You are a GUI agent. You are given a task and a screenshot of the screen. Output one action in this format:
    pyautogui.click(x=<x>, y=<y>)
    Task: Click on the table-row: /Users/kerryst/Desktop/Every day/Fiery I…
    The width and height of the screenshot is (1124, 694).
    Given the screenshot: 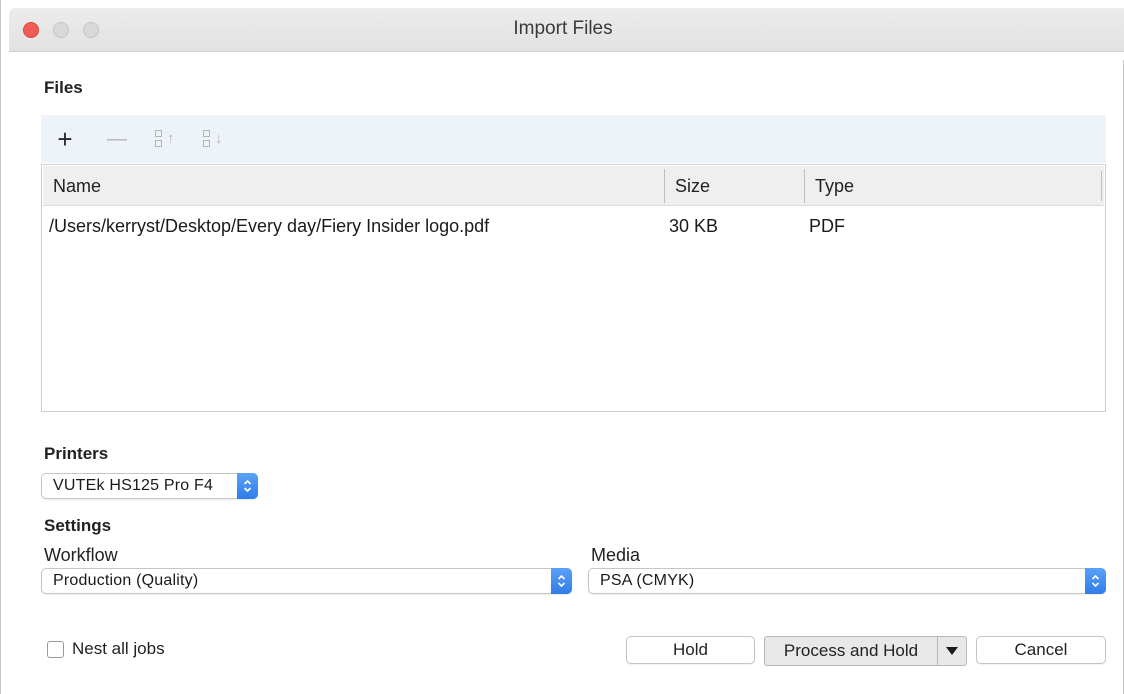 What is the action you would take?
    pyautogui.click(x=573, y=226)
    